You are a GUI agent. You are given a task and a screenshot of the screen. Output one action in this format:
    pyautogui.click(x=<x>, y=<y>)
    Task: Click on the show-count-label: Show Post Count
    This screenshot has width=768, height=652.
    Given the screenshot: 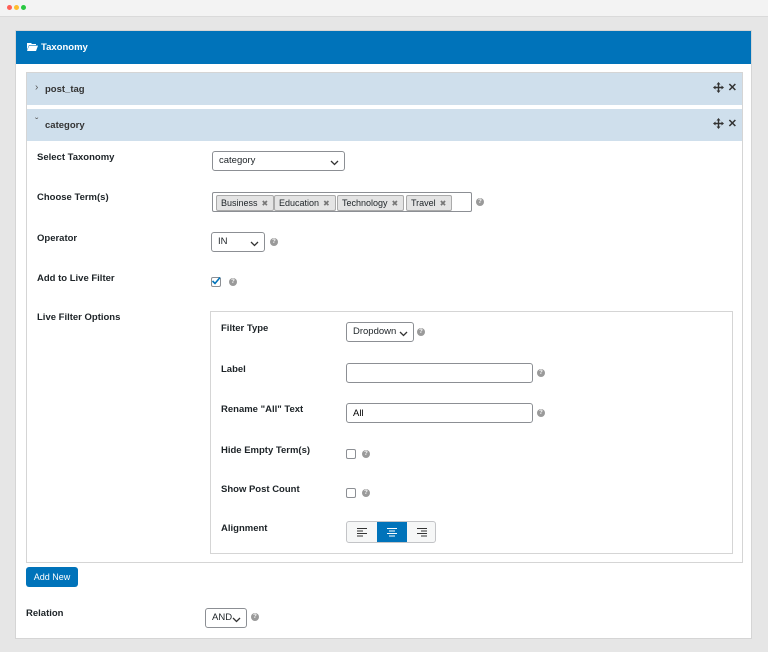 What is the action you would take?
    pyautogui.click(x=260, y=489)
    